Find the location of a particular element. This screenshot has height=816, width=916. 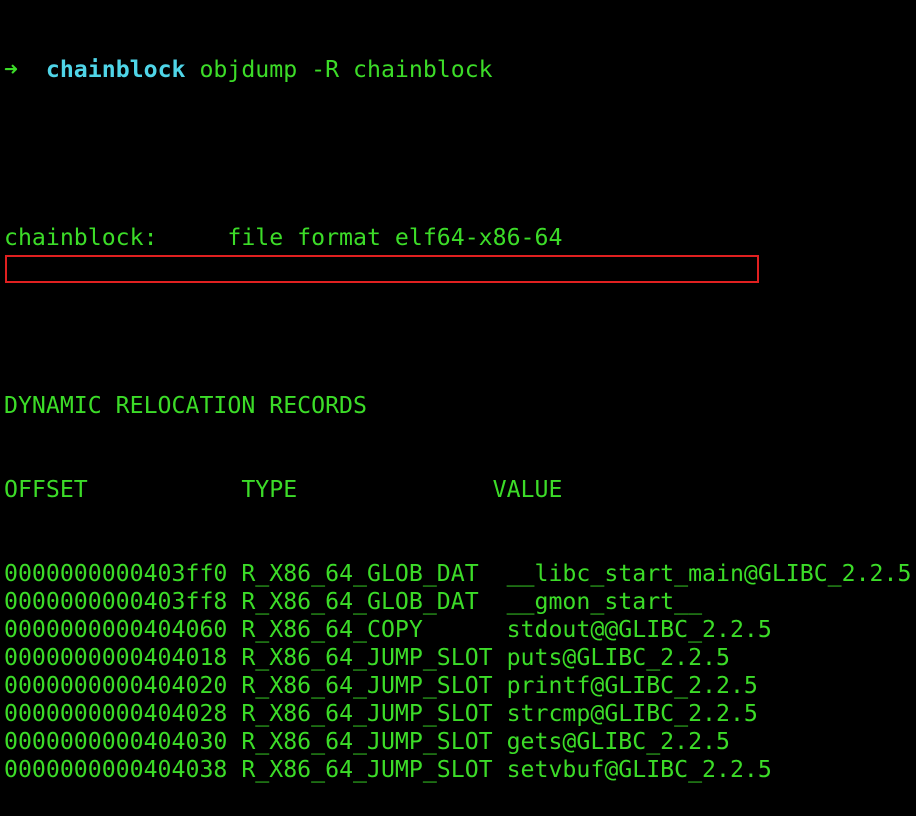

record-value: gets@GLIBC_2.2.5 is located at coordinates (618, 741).